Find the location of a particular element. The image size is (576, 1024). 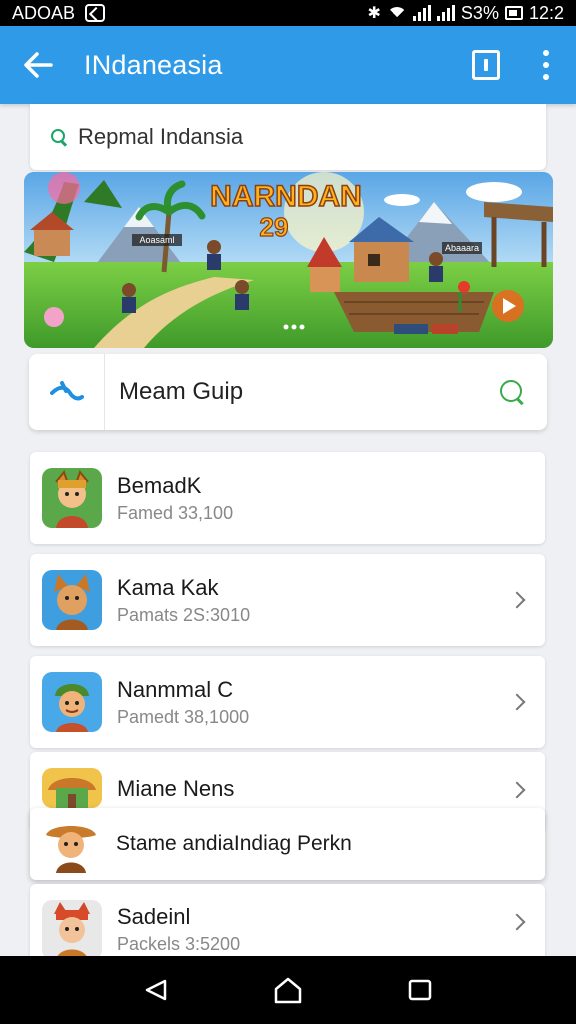

page-title: INdaneasia is located at coordinates (153, 64).